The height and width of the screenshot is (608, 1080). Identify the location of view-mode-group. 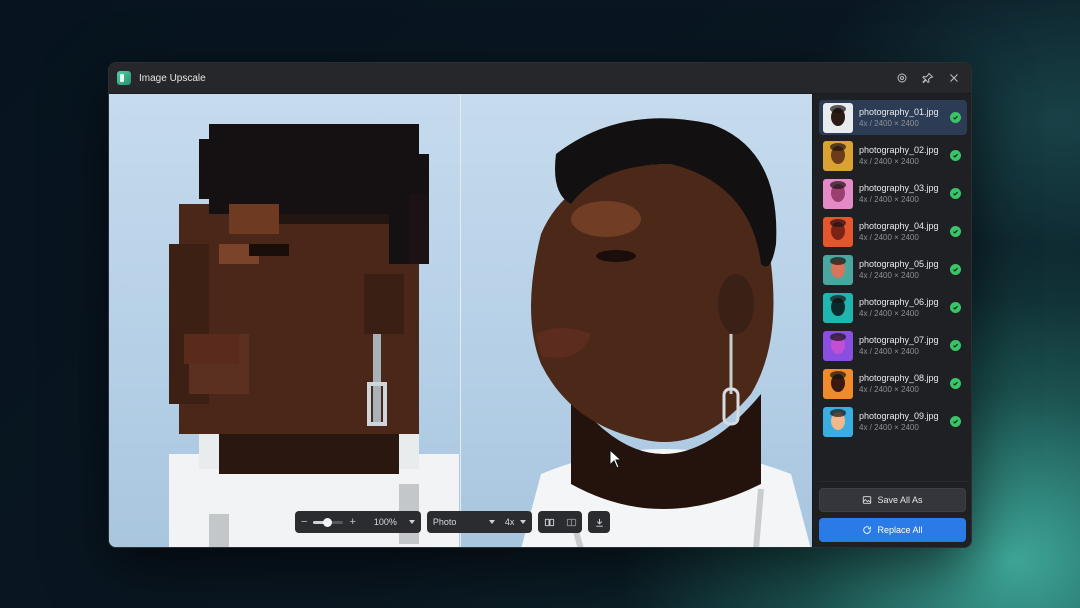
(560, 522).